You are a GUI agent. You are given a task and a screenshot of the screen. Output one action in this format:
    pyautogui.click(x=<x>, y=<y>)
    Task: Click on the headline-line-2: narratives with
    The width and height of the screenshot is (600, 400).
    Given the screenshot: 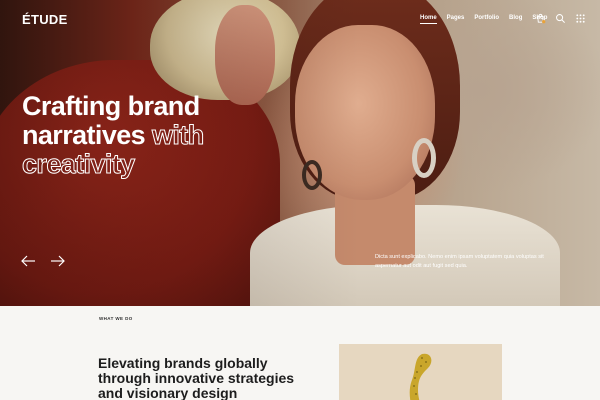 What is the action you would take?
    pyautogui.click(x=113, y=135)
    